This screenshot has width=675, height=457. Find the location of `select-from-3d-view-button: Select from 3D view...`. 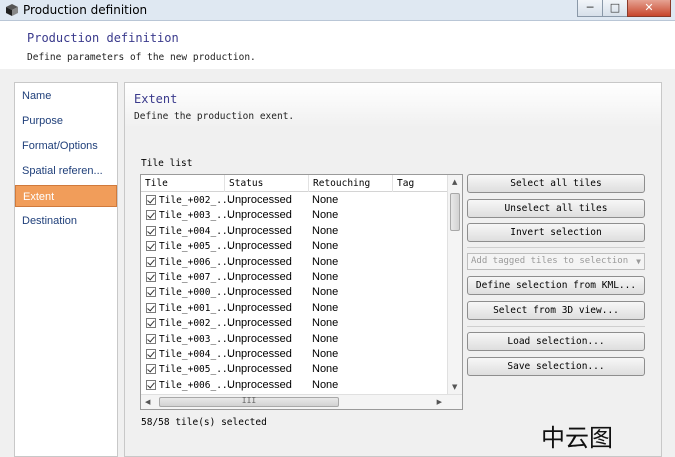

select-from-3d-view-button: Select from 3D view... is located at coordinates (556, 310).